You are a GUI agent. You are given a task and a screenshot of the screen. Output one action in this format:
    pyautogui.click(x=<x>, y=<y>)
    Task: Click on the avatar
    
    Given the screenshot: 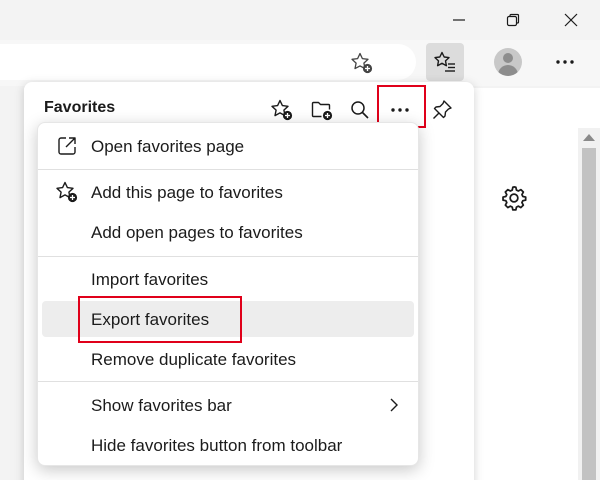 What is the action you would take?
    pyautogui.click(x=508, y=62)
    